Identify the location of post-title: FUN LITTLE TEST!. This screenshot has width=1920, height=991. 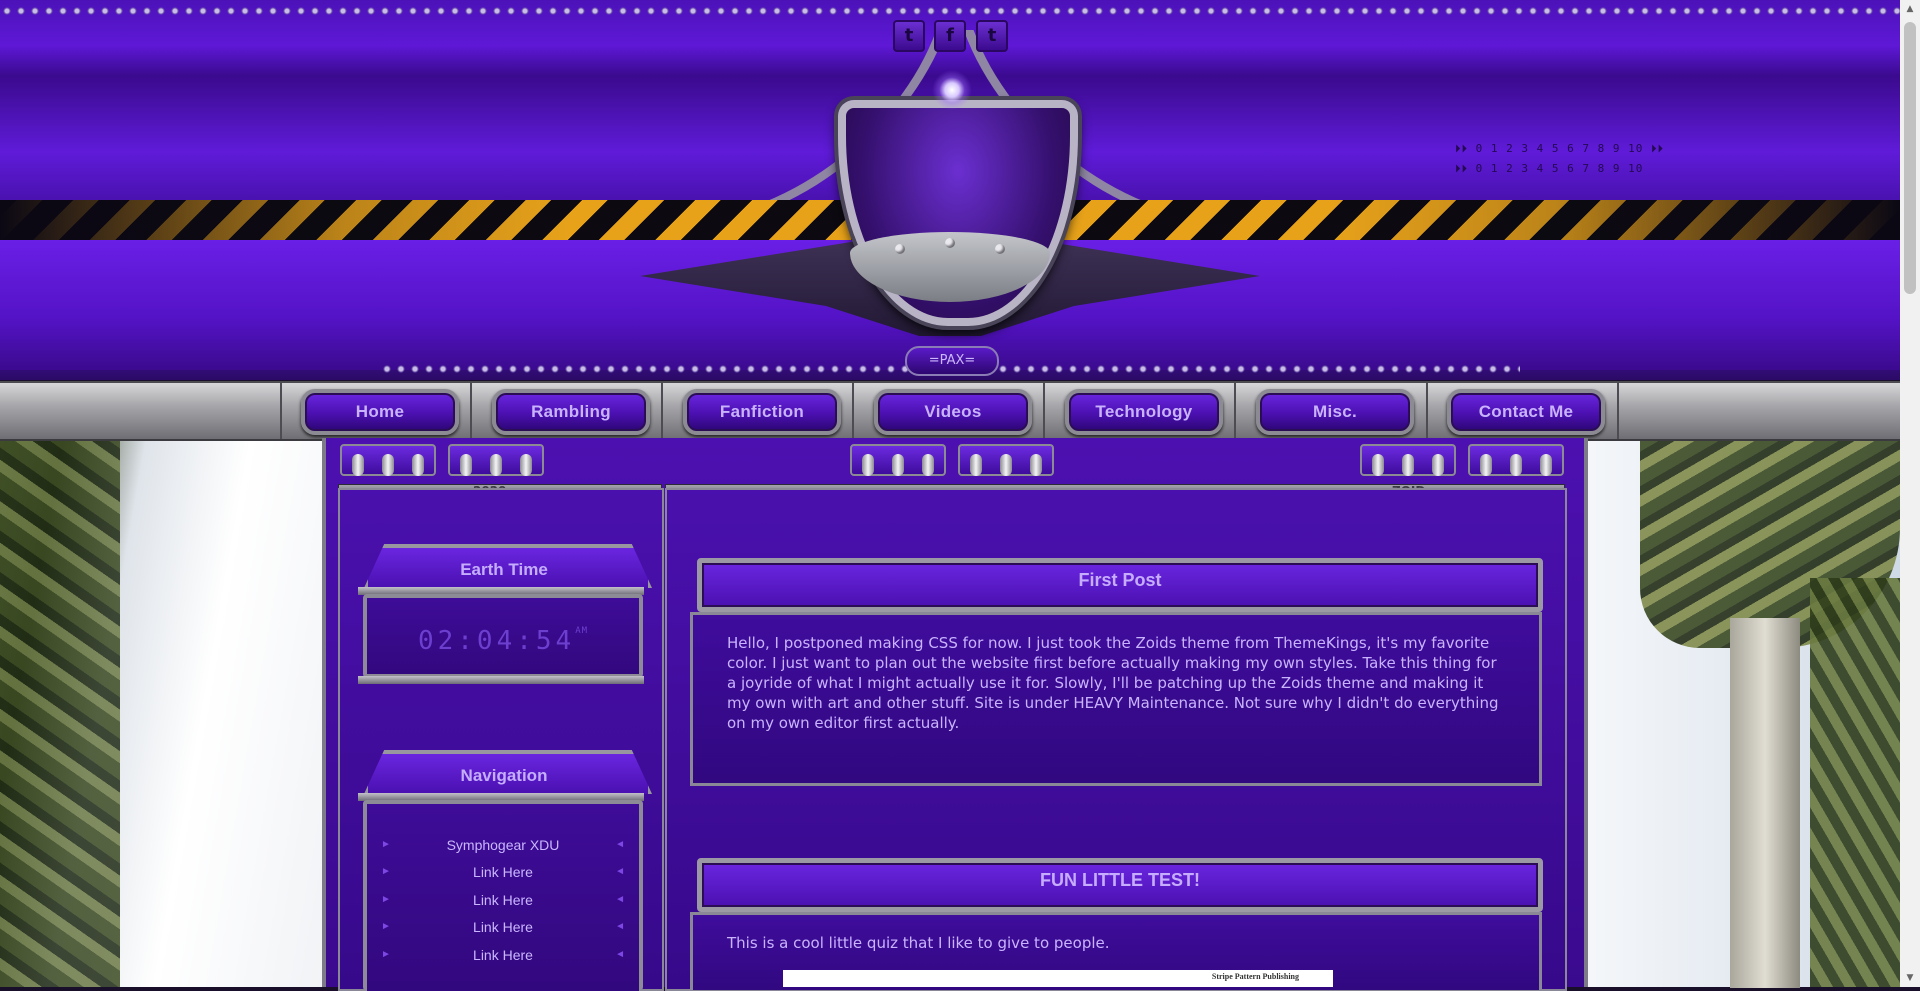
(1120, 880).